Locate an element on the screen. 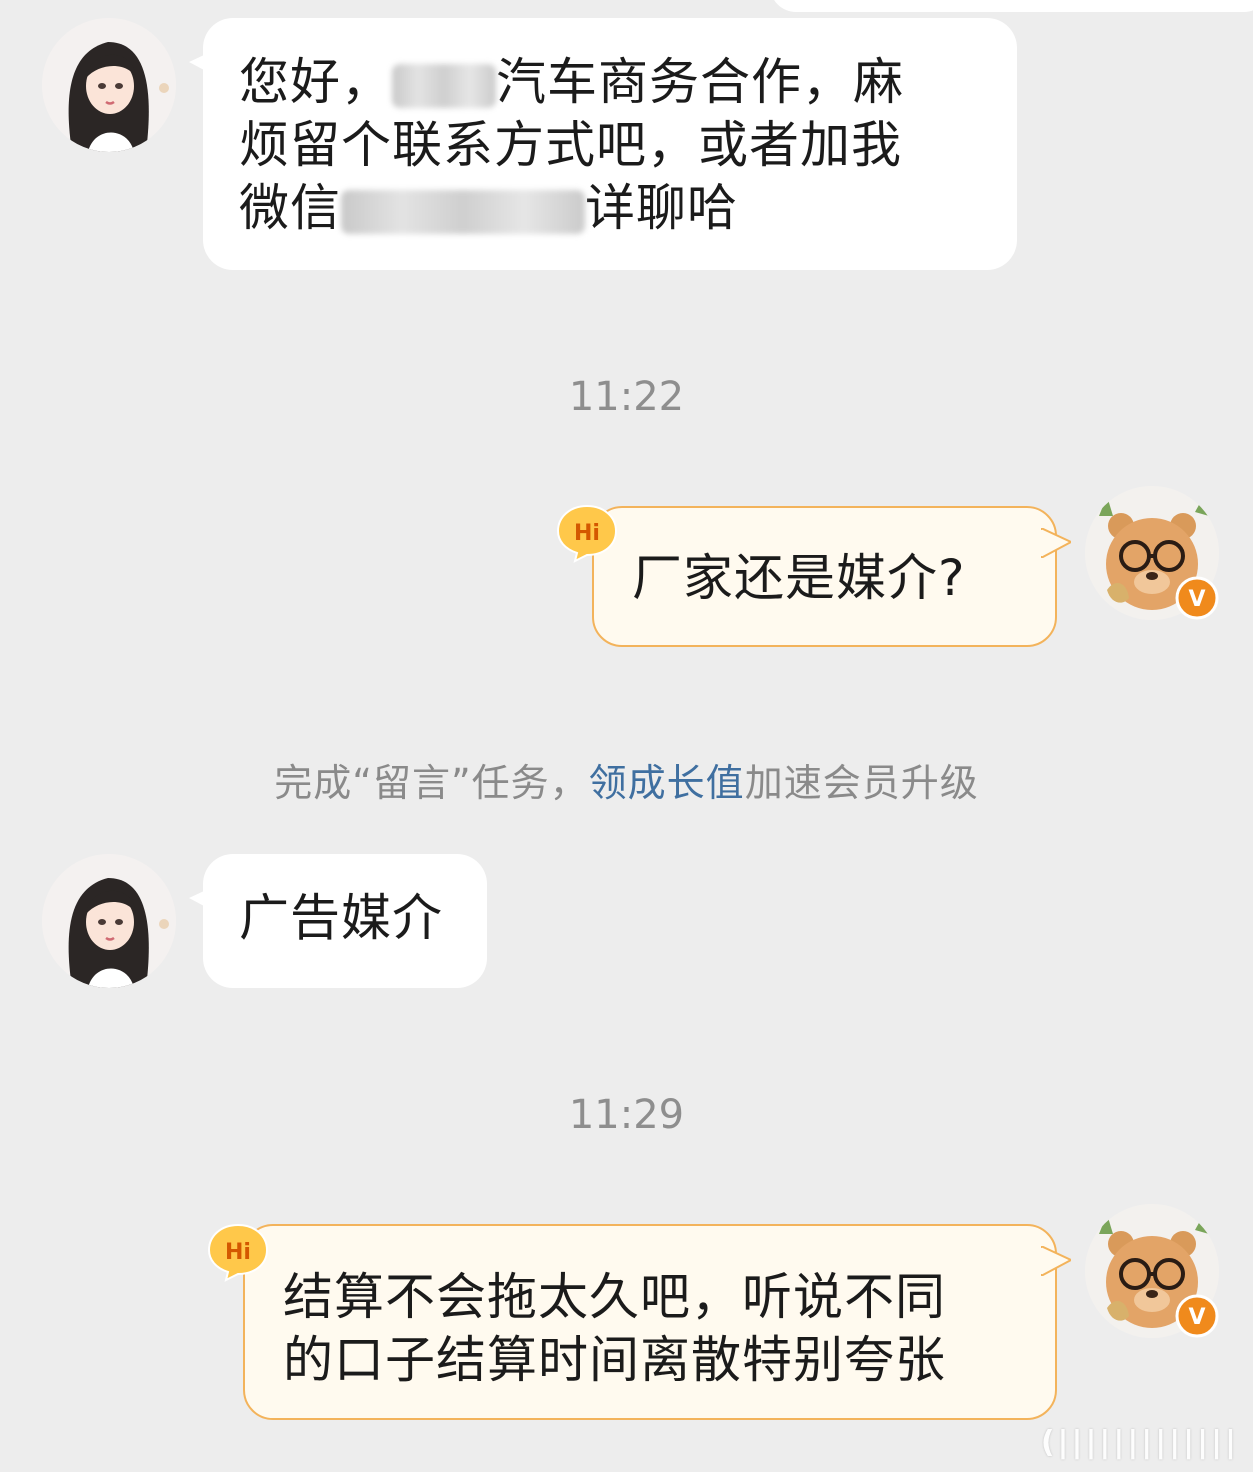 The height and width of the screenshot is (1472, 1253). task-notice: 完成“留言”任务，领成长值加速会员升级 is located at coordinates (626, 779).